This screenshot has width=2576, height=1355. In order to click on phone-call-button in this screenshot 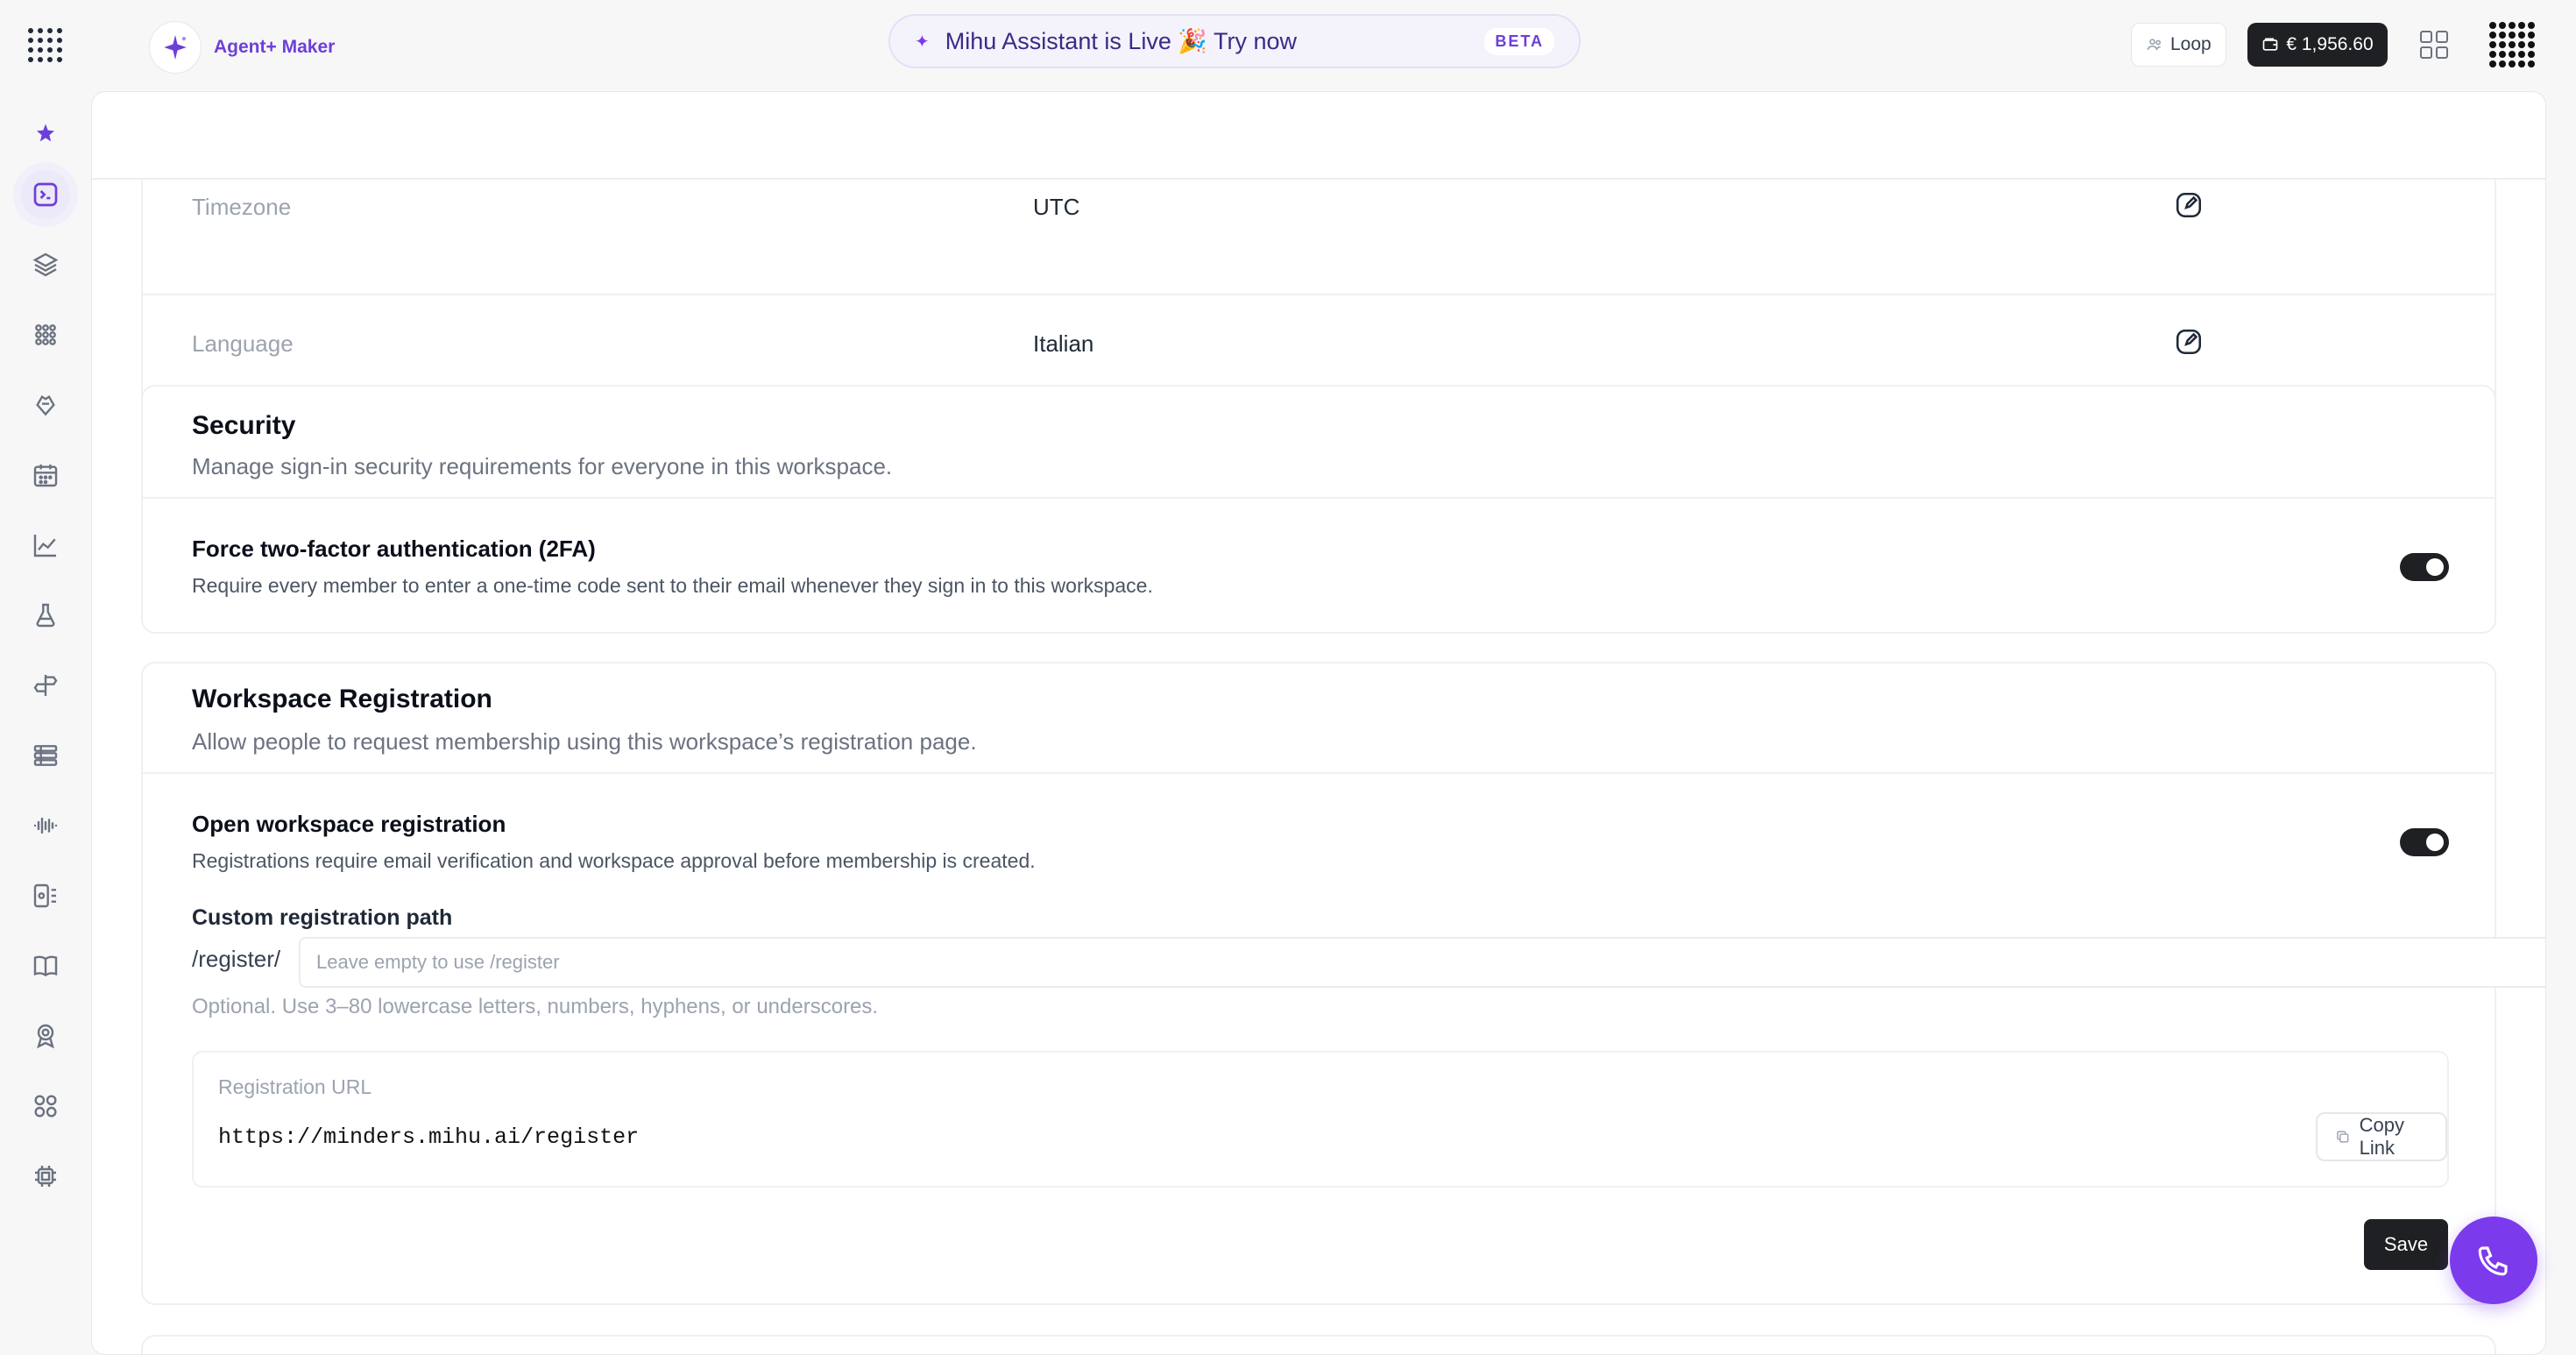, I will do `click(2493, 1260)`.